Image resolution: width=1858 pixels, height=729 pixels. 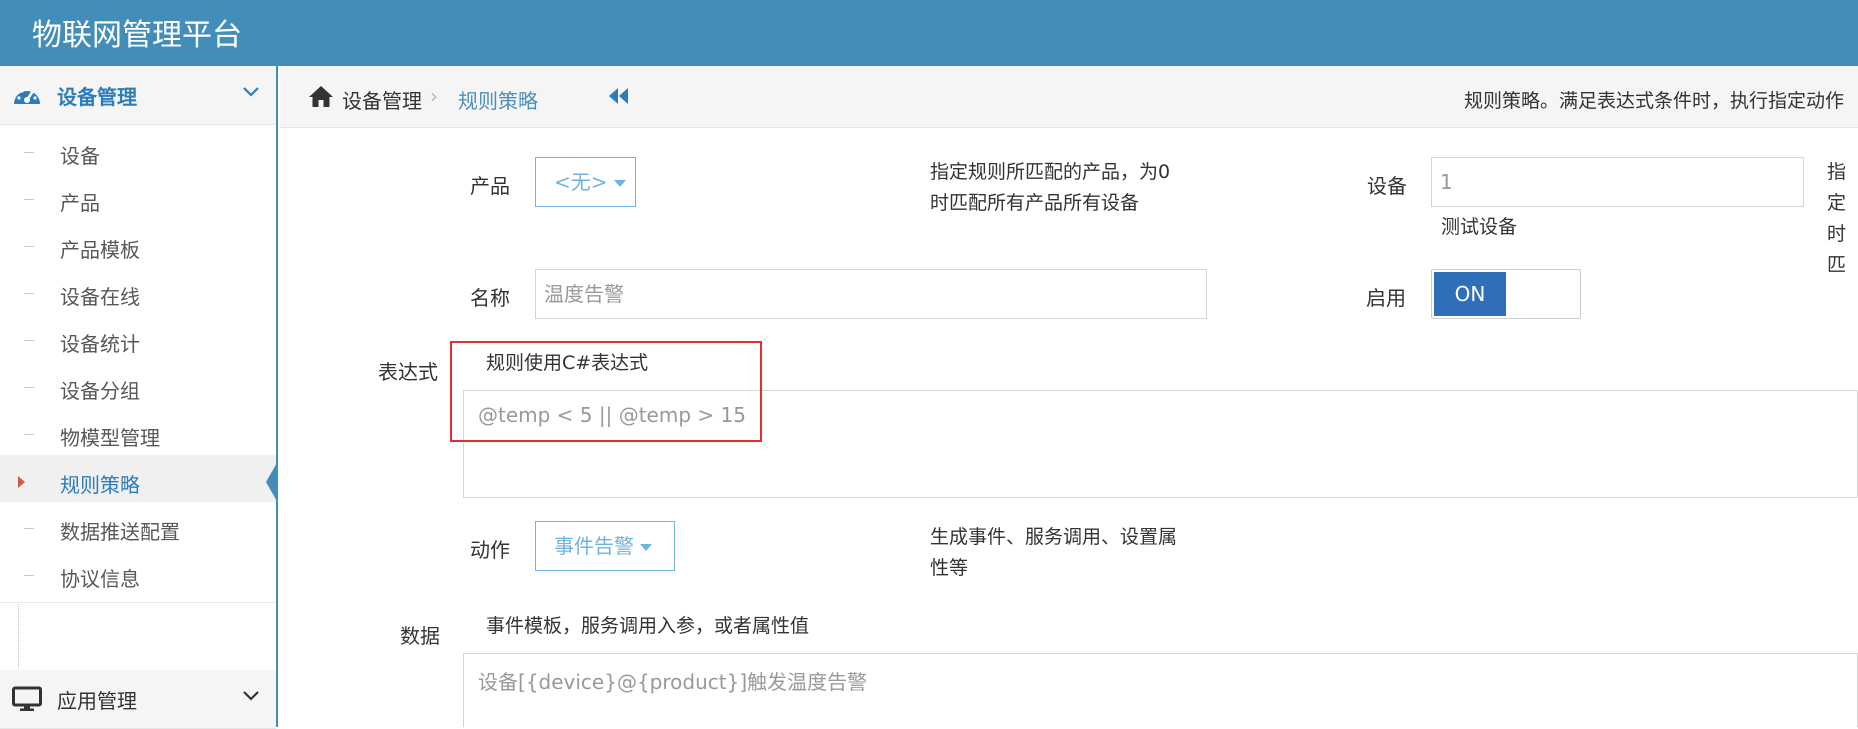 What do you see at coordinates (490, 186) in the screenshot?
I see `product-label: 产品` at bounding box center [490, 186].